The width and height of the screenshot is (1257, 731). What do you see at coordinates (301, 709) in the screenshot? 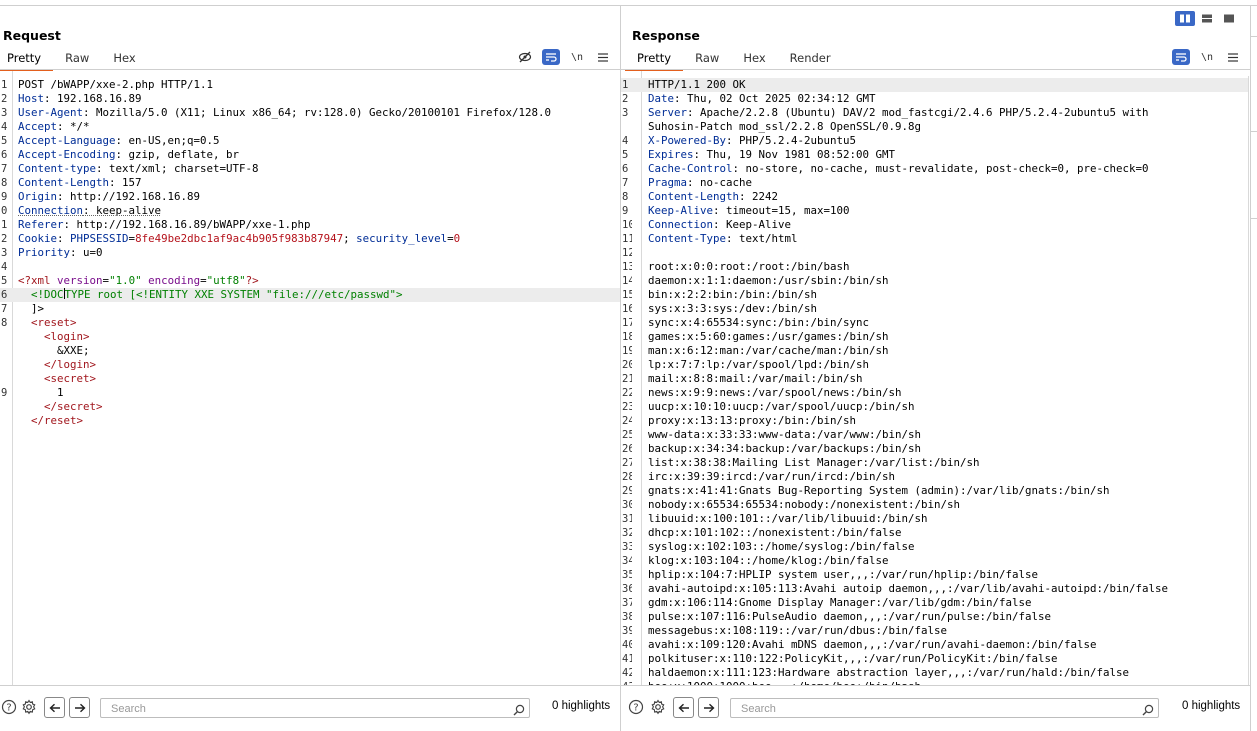
I see `request-search-input` at bounding box center [301, 709].